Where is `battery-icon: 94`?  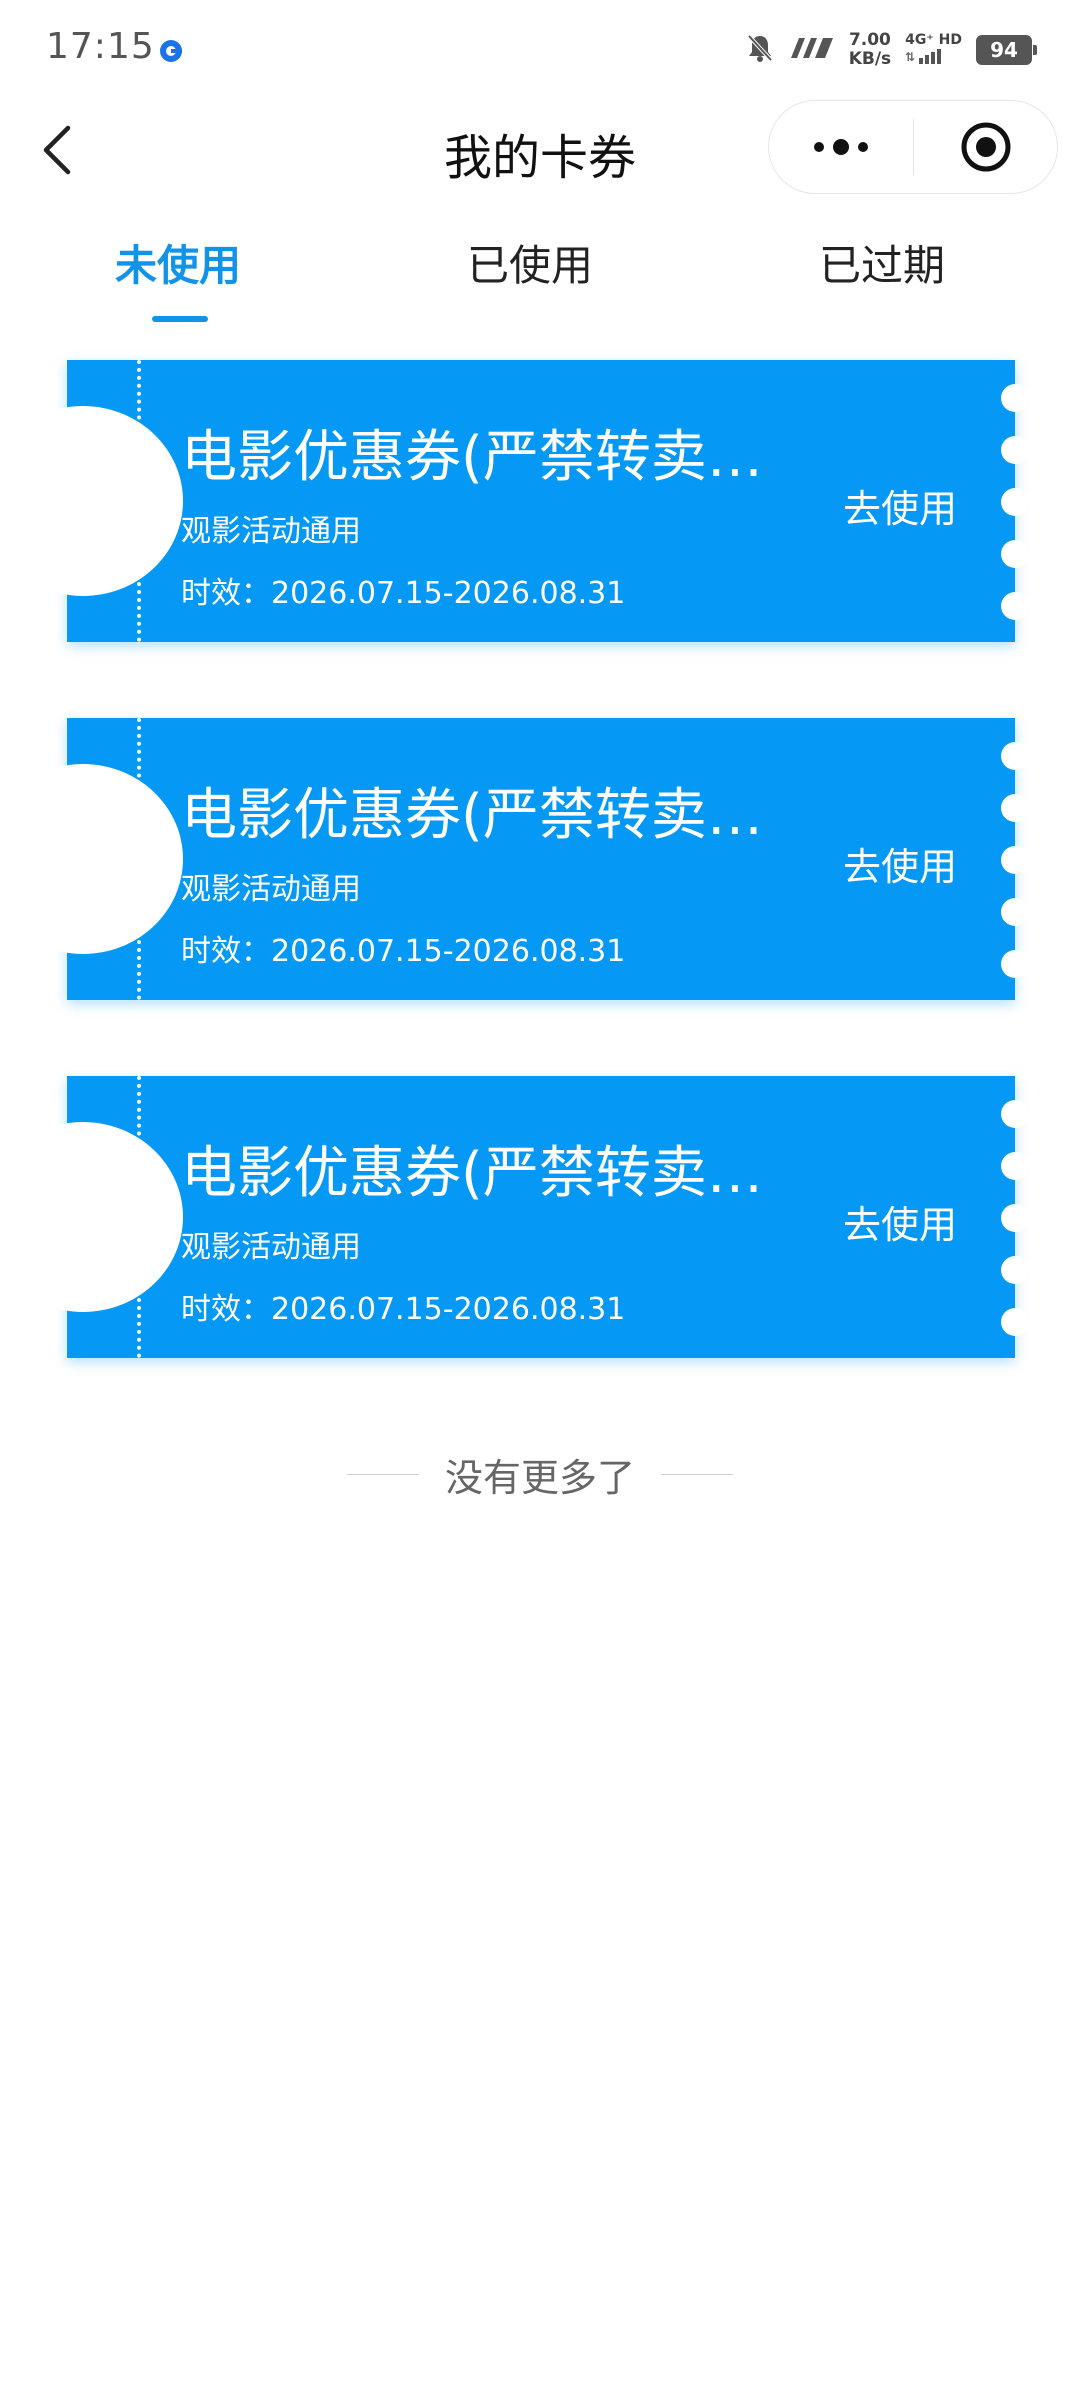
battery-icon: 94 is located at coordinates (1006, 50).